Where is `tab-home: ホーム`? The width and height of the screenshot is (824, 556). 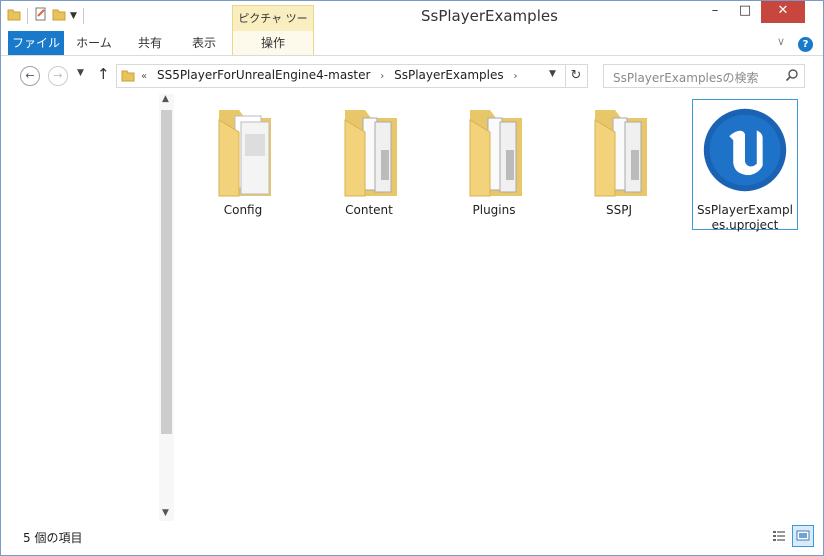
tab-home: ホーム is located at coordinates (94, 43).